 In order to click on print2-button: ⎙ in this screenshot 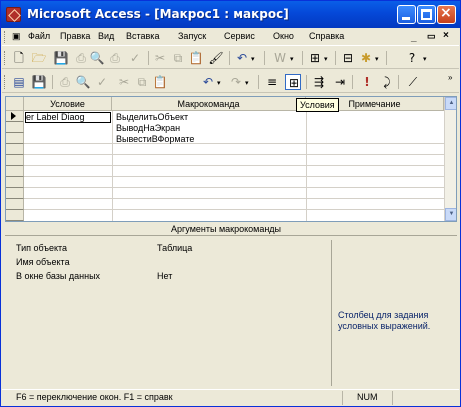, I will do `click(115, 58)`.